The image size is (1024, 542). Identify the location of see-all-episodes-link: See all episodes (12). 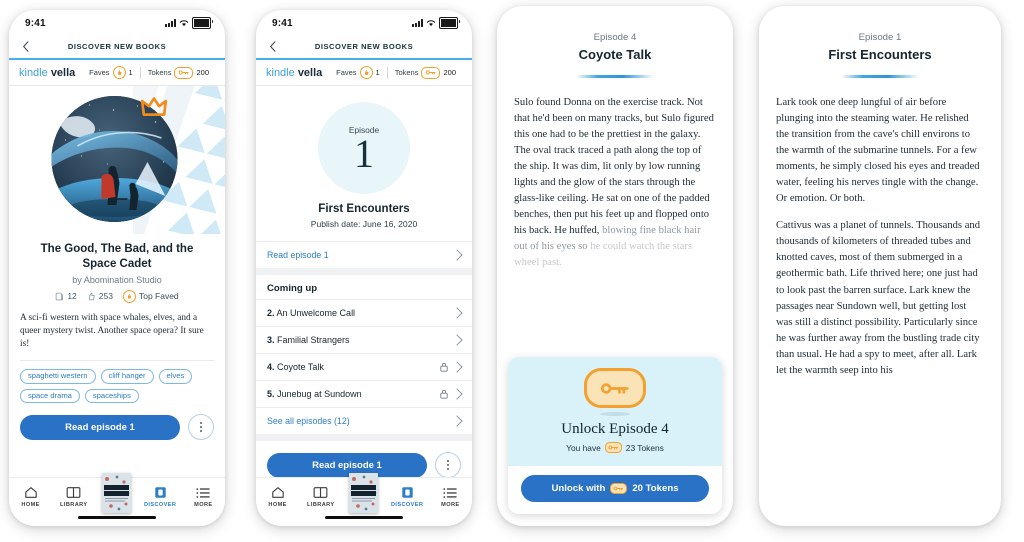
(308, 421).